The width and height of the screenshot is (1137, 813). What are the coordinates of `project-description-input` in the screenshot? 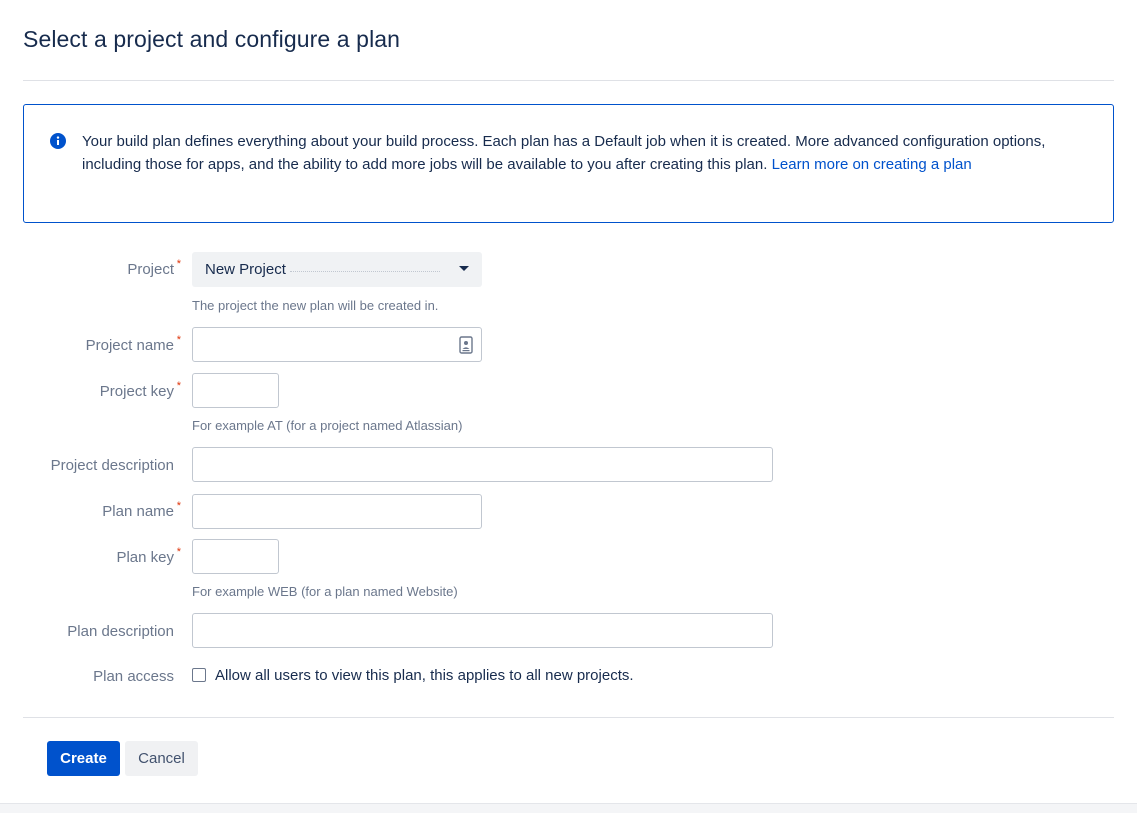 It's located at (482, 464).